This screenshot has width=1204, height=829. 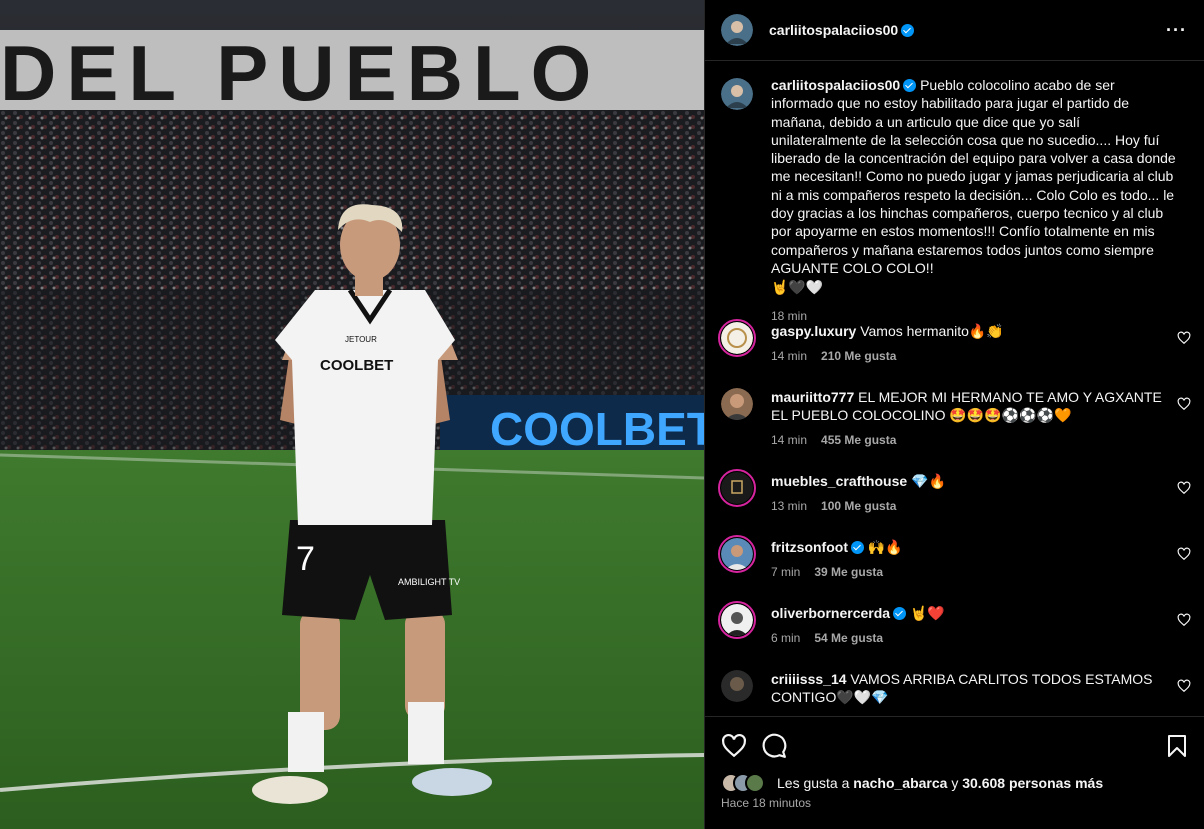 I want to click on comment-text: 🙌🔥, so click(x=885, y=547).